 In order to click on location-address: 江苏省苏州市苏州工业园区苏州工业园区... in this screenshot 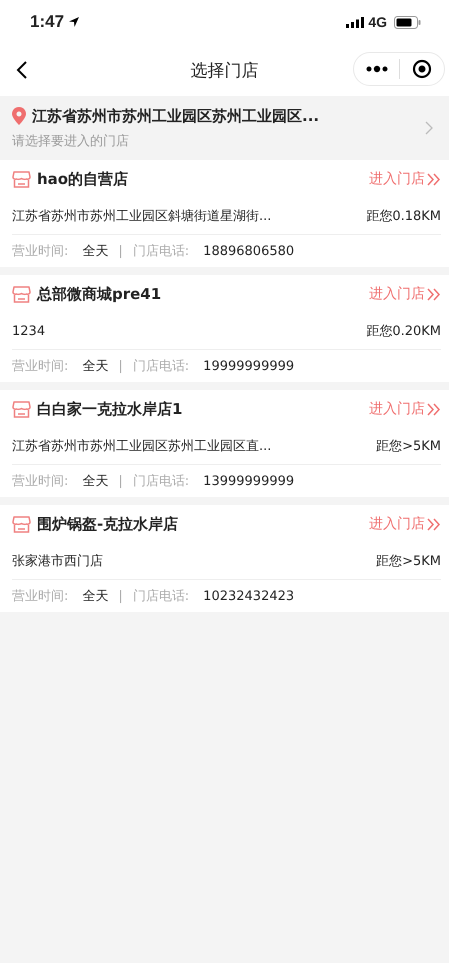, I will do `click(176, 116)`.